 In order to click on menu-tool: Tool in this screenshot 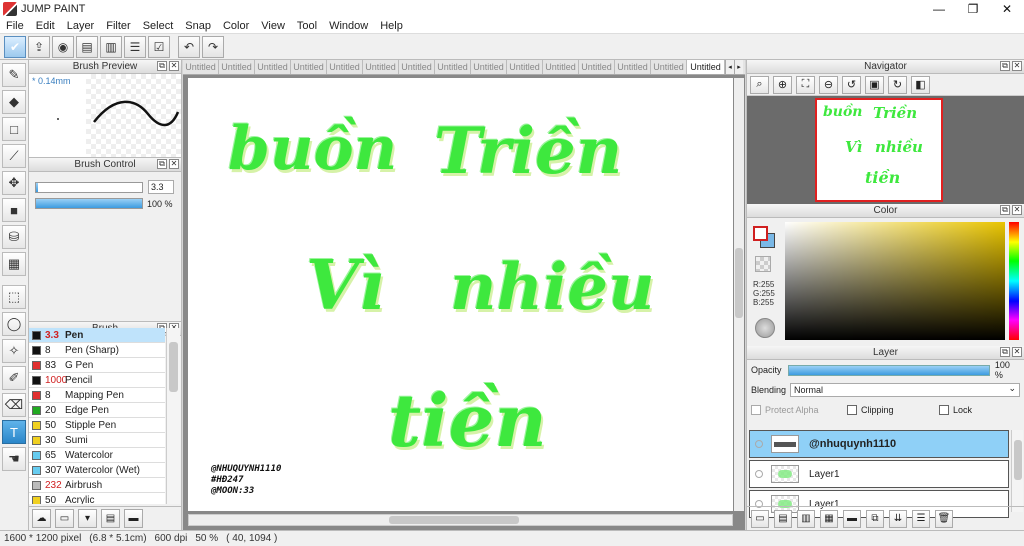, I will do `click(307, 26)`.